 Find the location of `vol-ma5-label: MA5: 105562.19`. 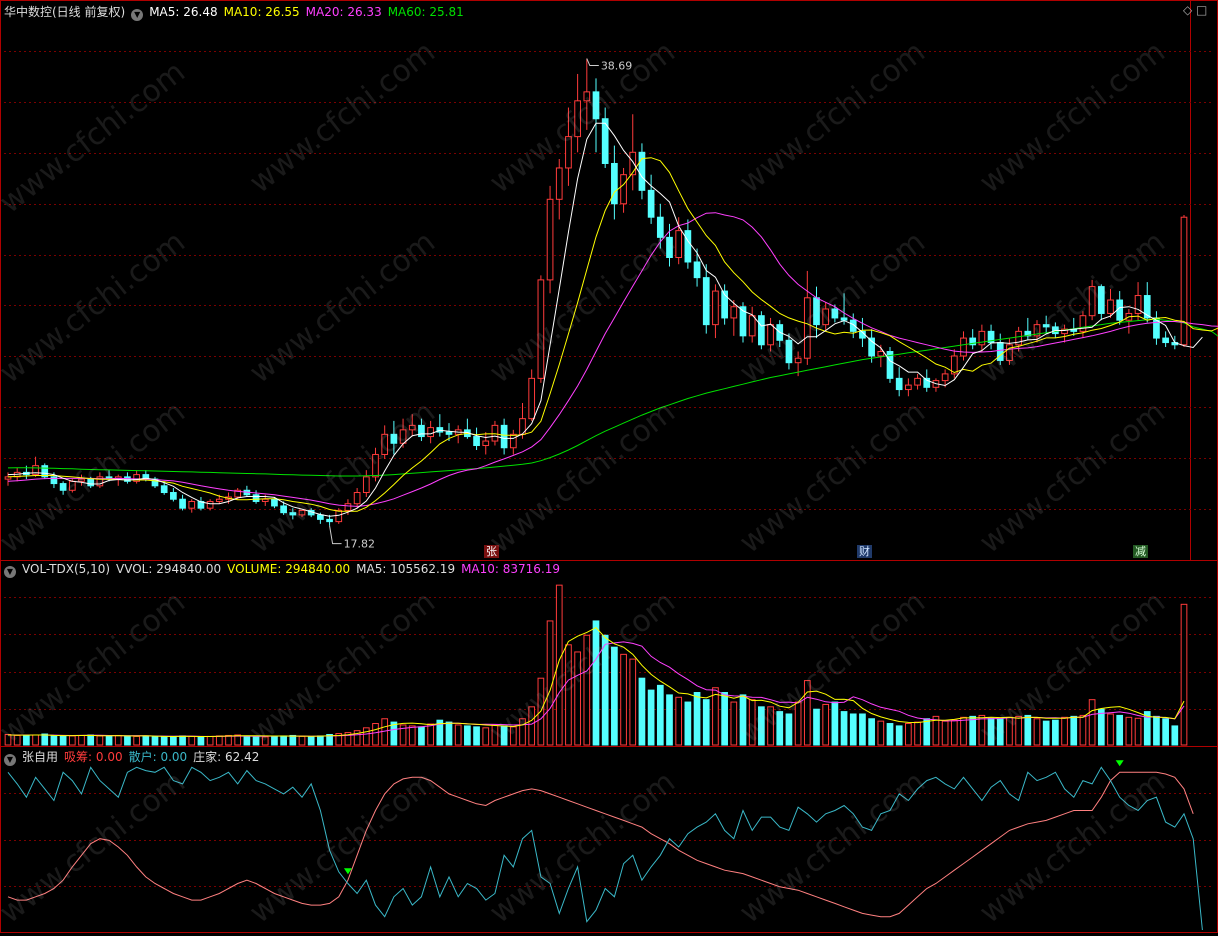

vol-ma5-label: MA5: 105562.19 is located at coordinates (406, 569).